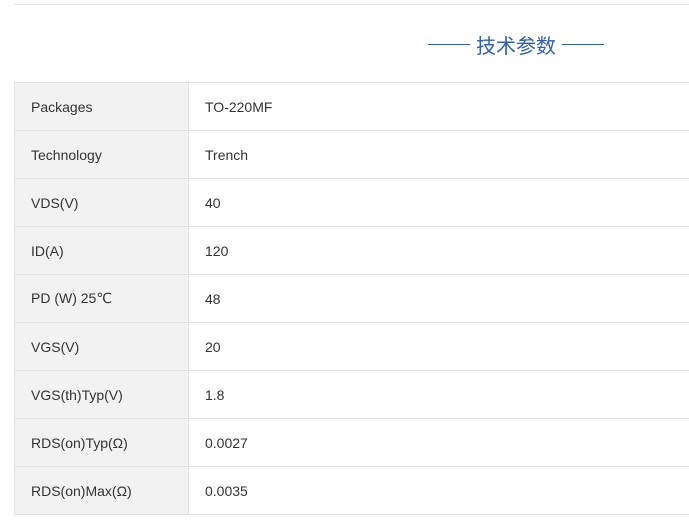 The image size is (689, 522). What do you see at coordinates (101, 346) in the screenshot?
I see `spec-label: VGS(V)` at bounding box center [101, 346].